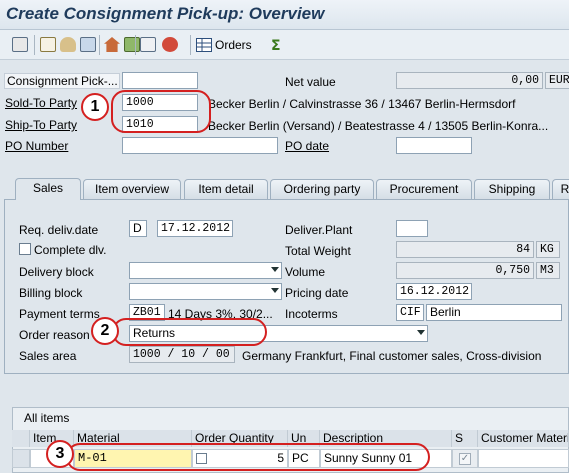  Describe the element at coordinates (412, 228) in the screenshot. I see `deliver-plant-field` at that location.